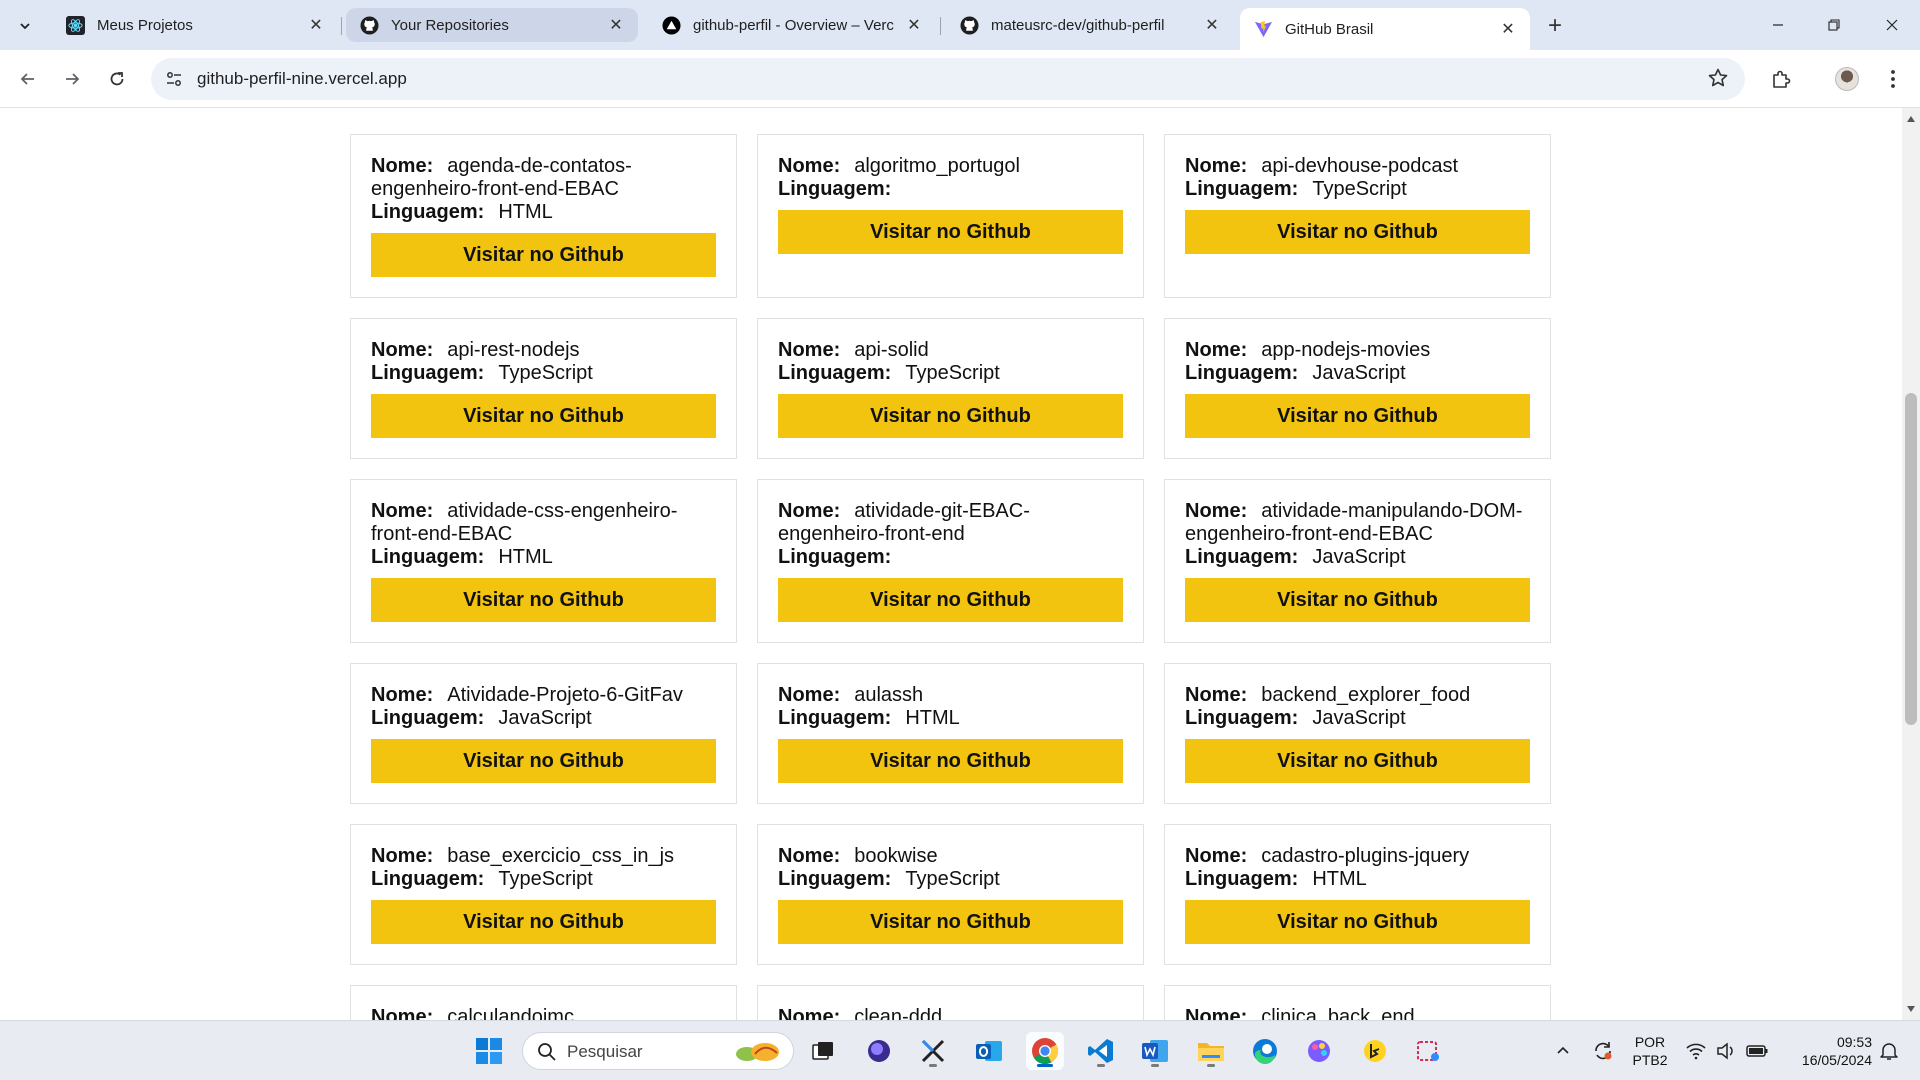  Describe the element at coordinates (1211, 1051) in the screenshot. I see `taskbar-app-file-explorer` at that location.